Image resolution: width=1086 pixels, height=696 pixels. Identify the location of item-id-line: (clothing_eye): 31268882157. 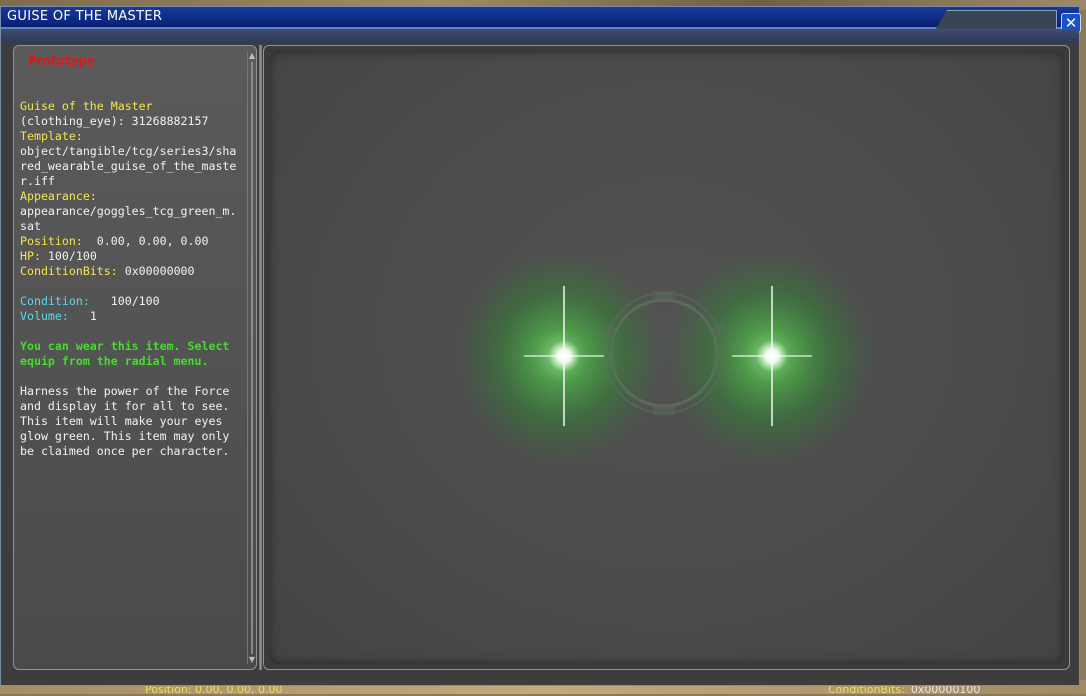
(114, 121).